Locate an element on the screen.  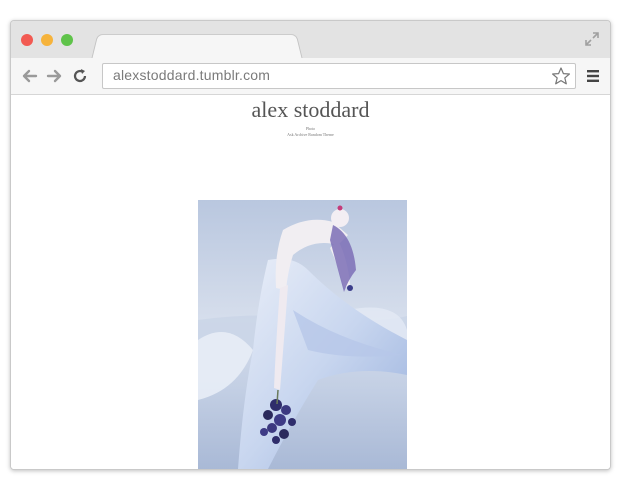
minimize-window-button is located at coordinates (47, 40).